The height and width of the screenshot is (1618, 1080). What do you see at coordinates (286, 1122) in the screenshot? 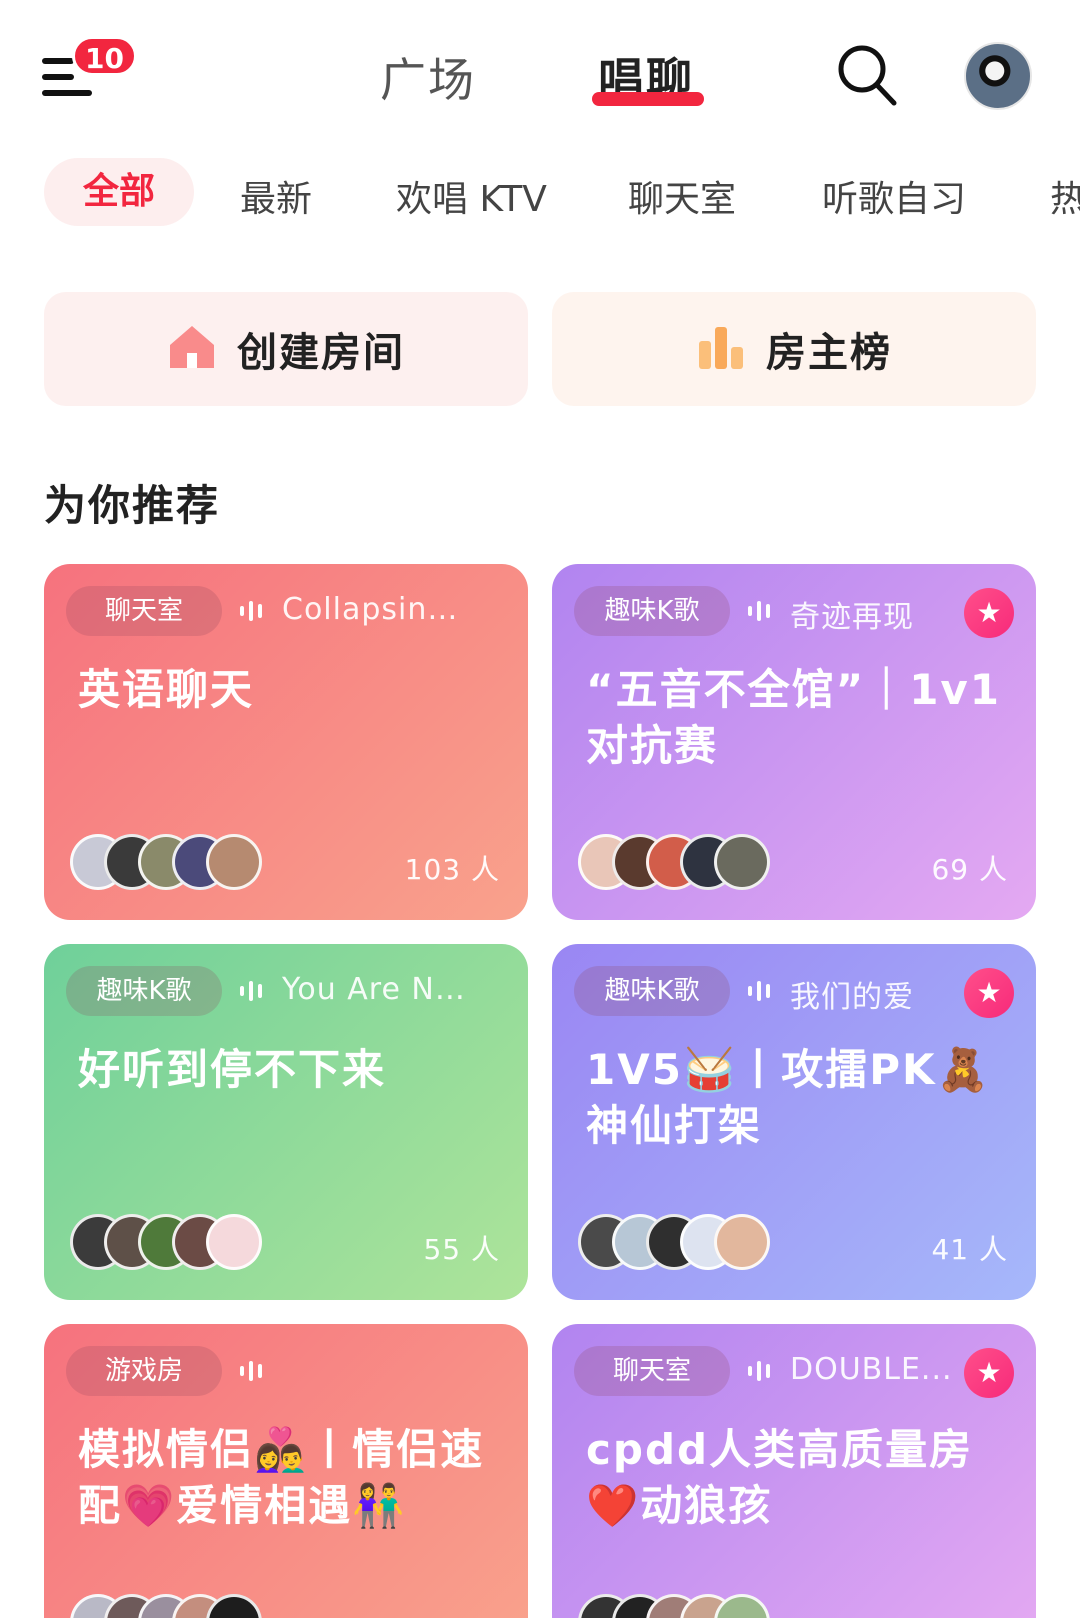
I see `room-card: 趣味K歌 You Are Not... 好听到停不下来 55 人` at bounding box center [286, 1122].